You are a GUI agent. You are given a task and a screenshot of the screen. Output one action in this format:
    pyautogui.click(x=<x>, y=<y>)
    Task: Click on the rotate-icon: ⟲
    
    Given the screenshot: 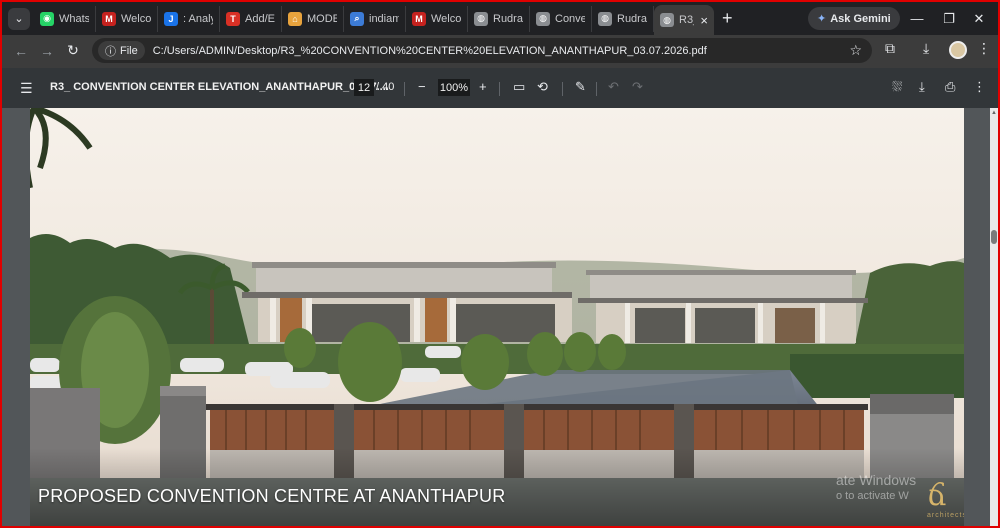 What is the action you would take?
    pyautogui.click(x=542, y=87)
    